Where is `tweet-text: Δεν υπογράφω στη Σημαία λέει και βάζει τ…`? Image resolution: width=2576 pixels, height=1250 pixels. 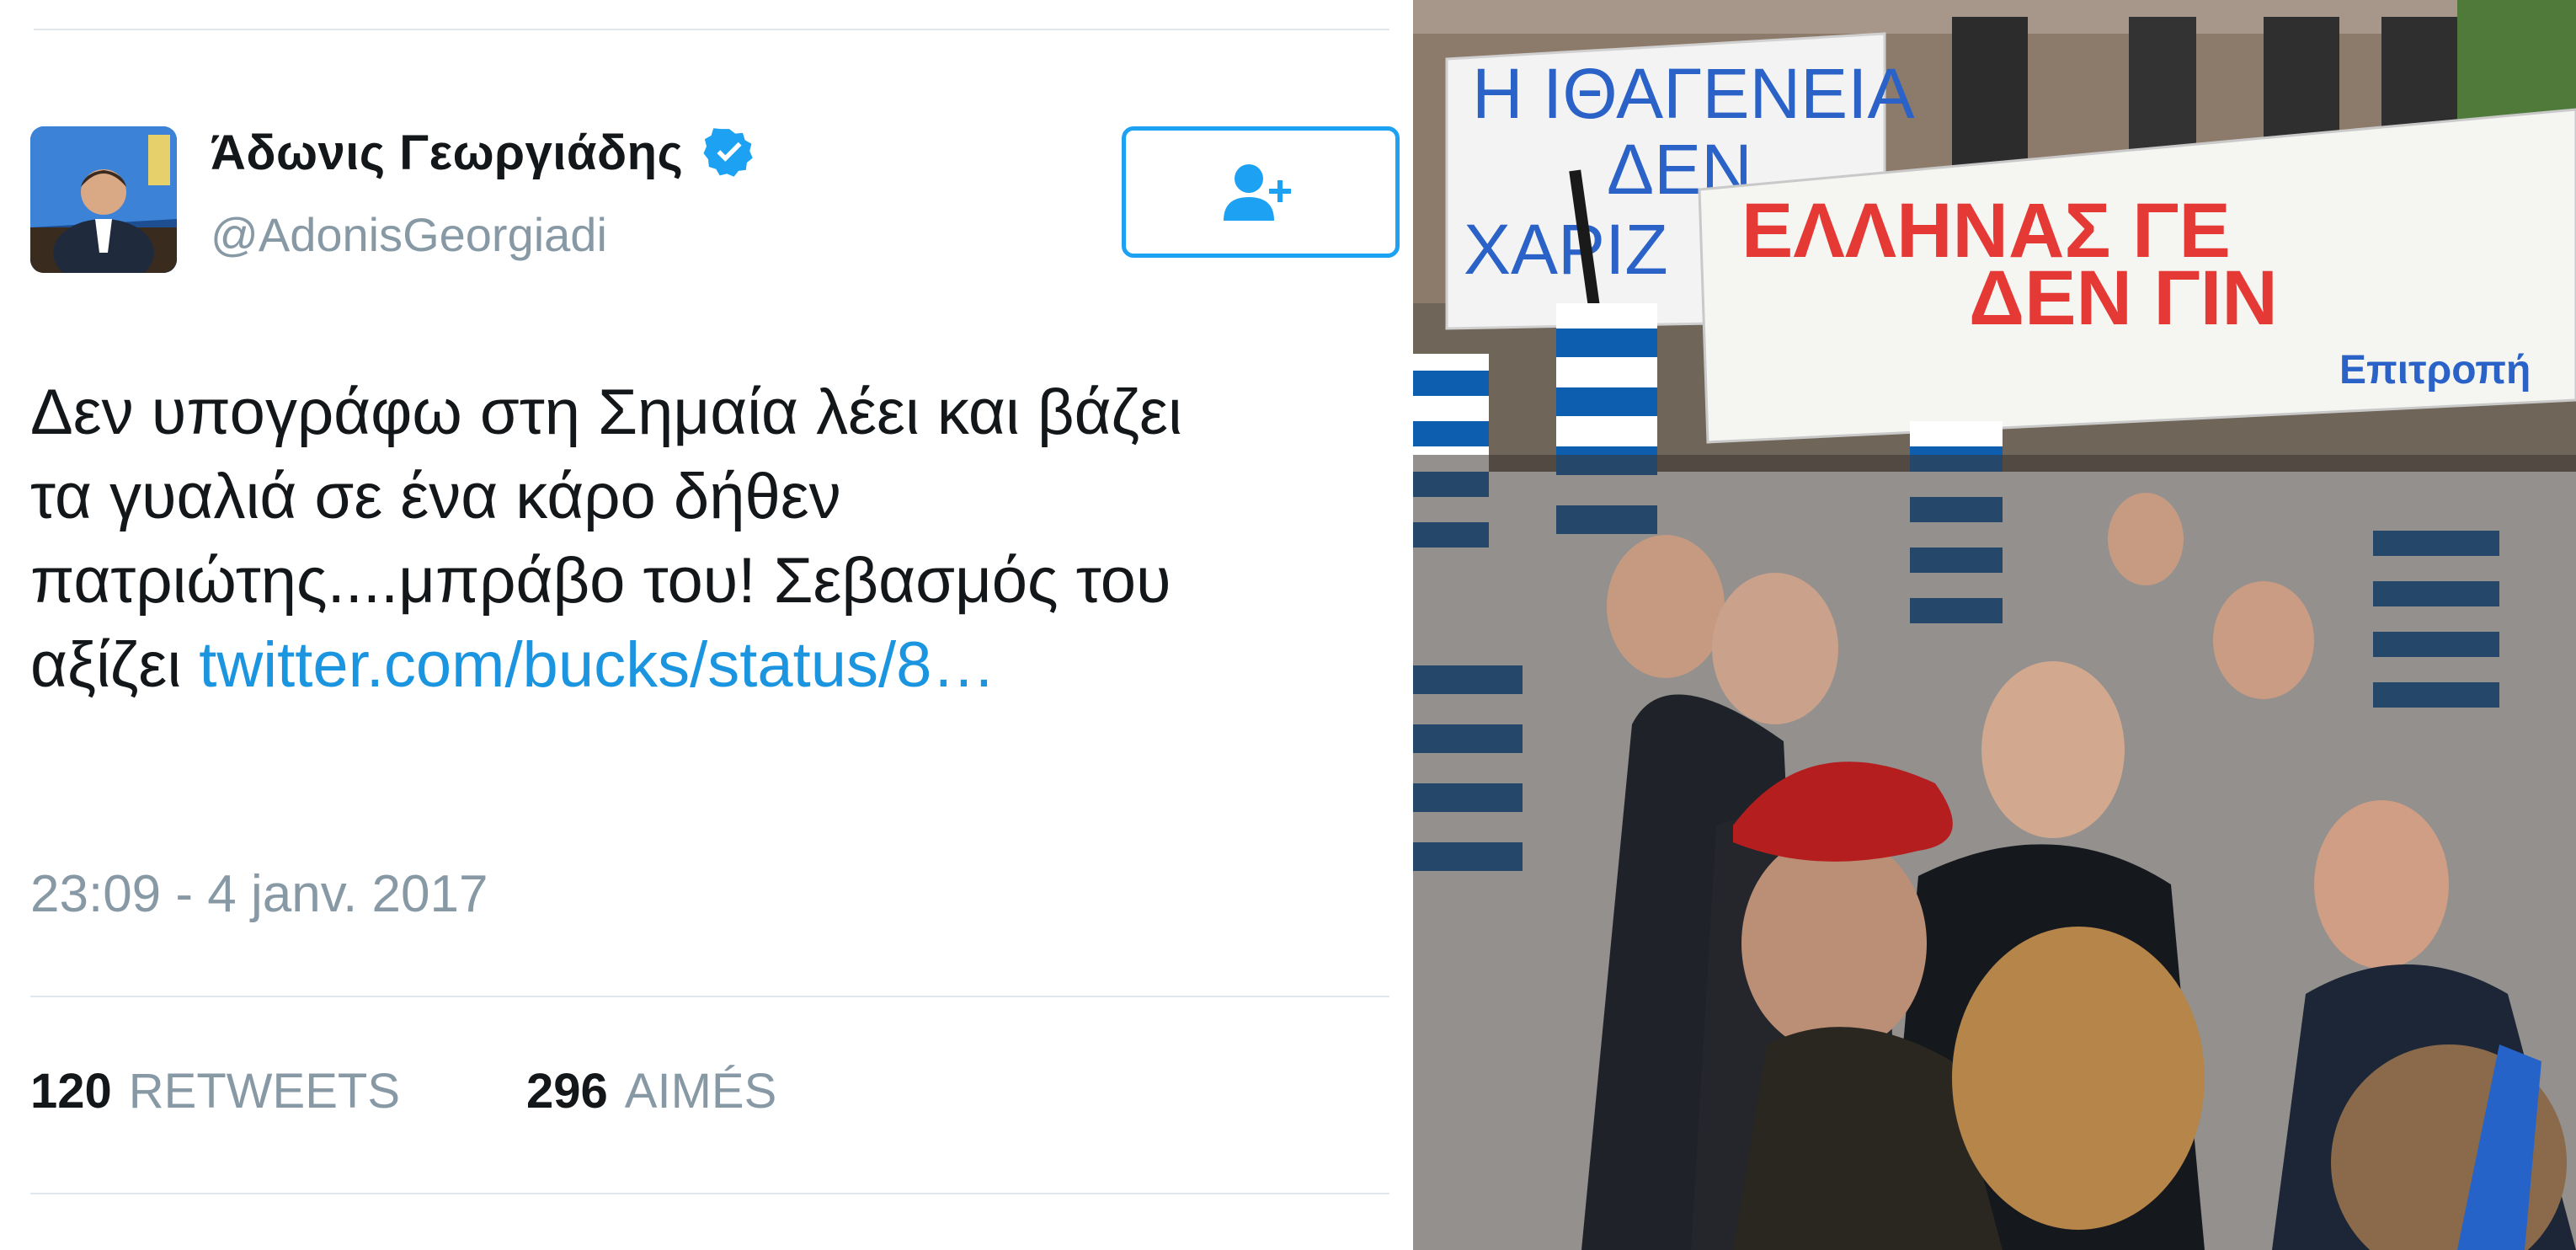 tweet-text: Δεν υπογράφω στη Σημαία λέει και βάζει τ… is located at coordinates (708, 539).